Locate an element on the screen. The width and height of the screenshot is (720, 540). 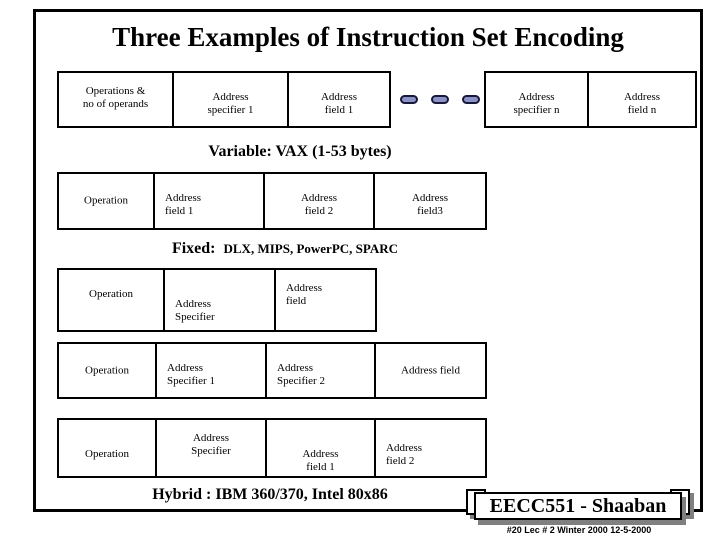
course-badge-label: EECC551 - Shaaban is located at coordinates (578, 506).